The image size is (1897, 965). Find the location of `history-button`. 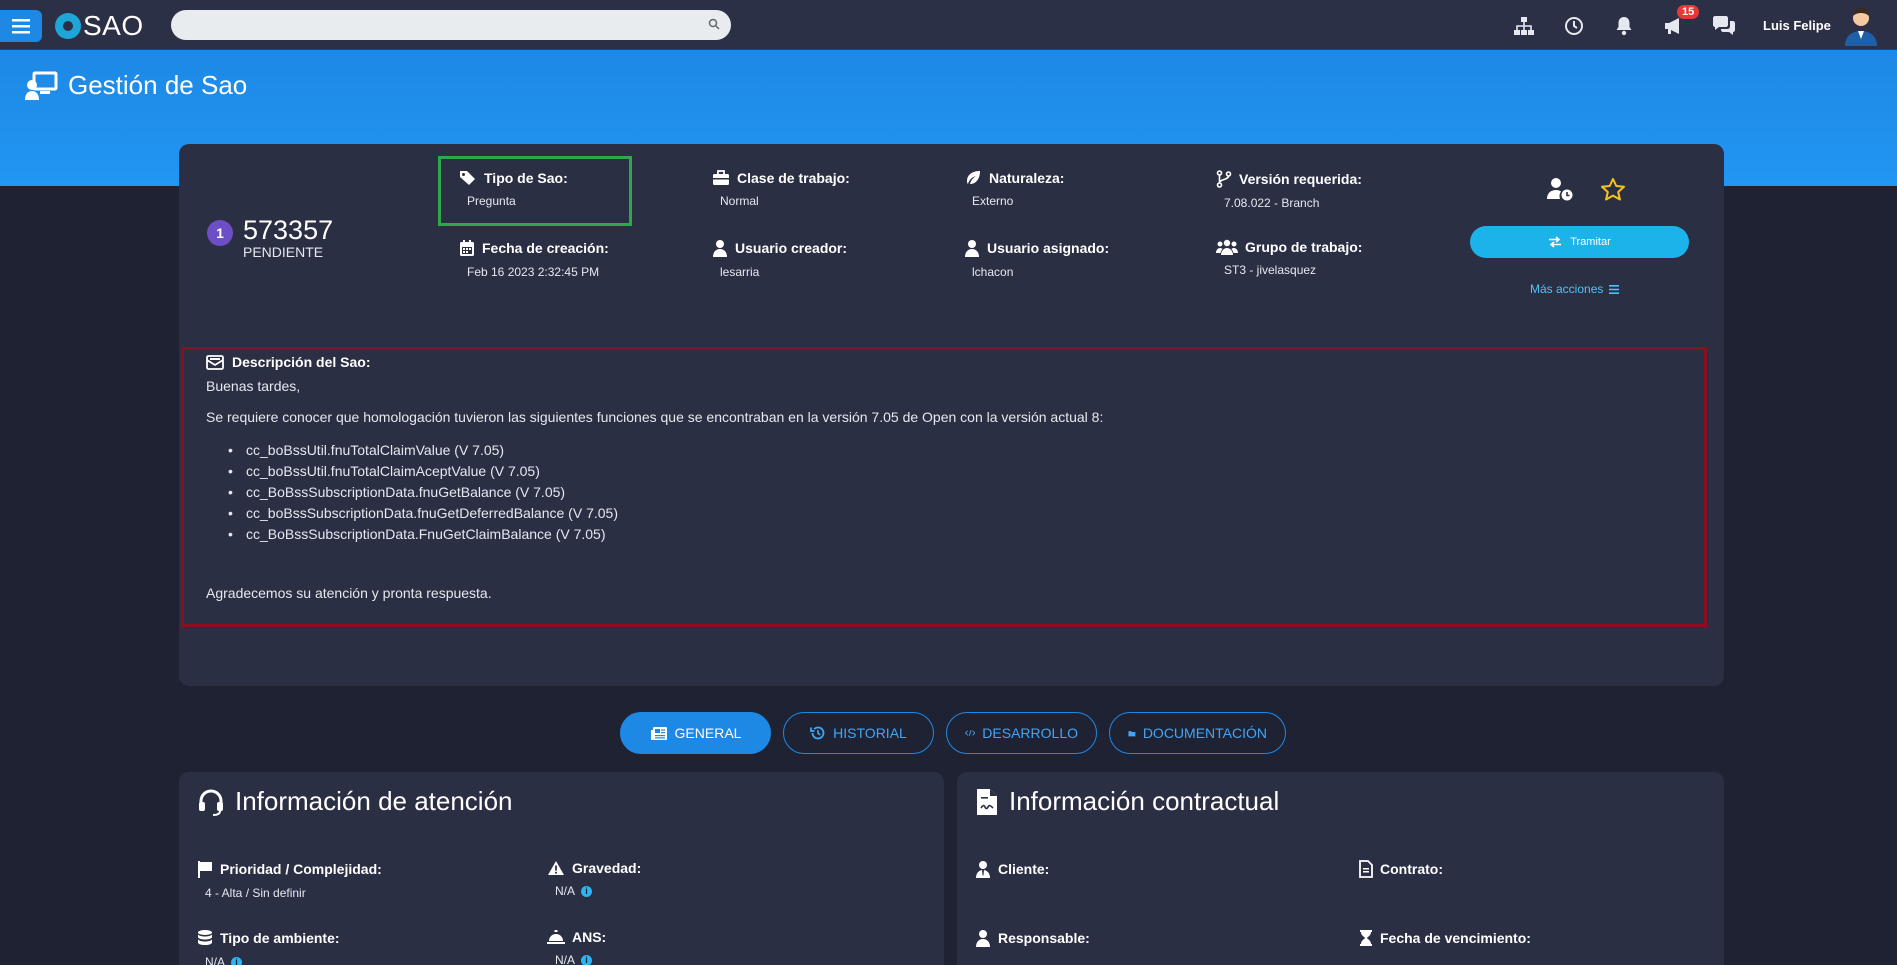

history-button is located at coordinates (1574, 26).